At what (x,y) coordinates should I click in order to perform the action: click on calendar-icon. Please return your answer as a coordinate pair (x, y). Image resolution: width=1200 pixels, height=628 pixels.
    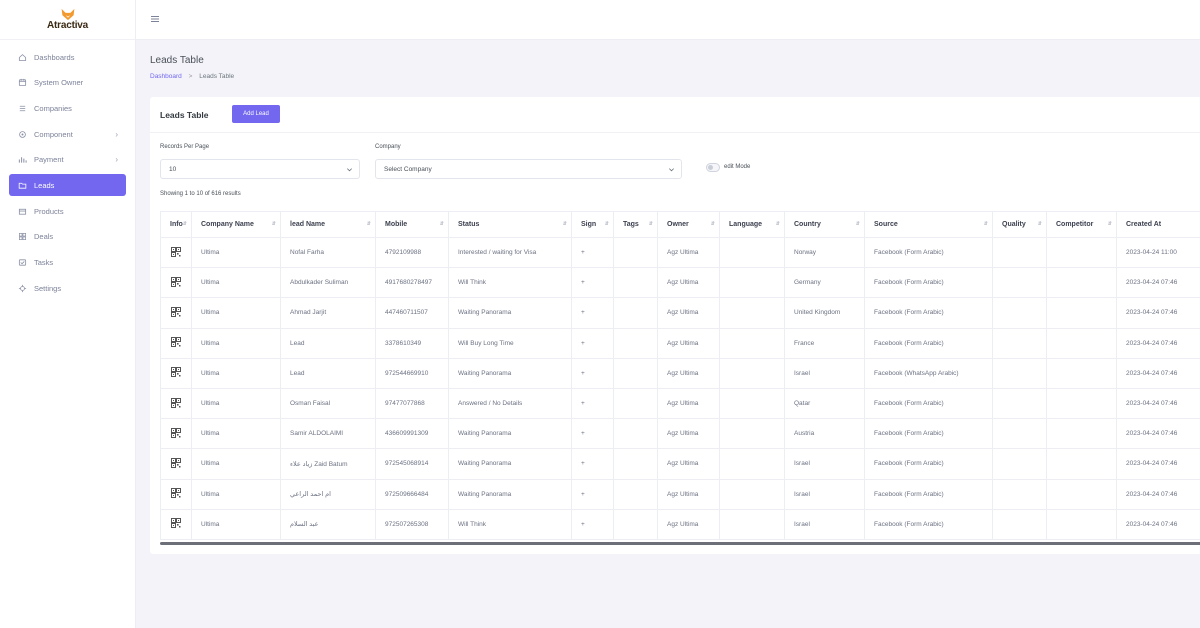
    Looking at the image, I should click on (22, 83).